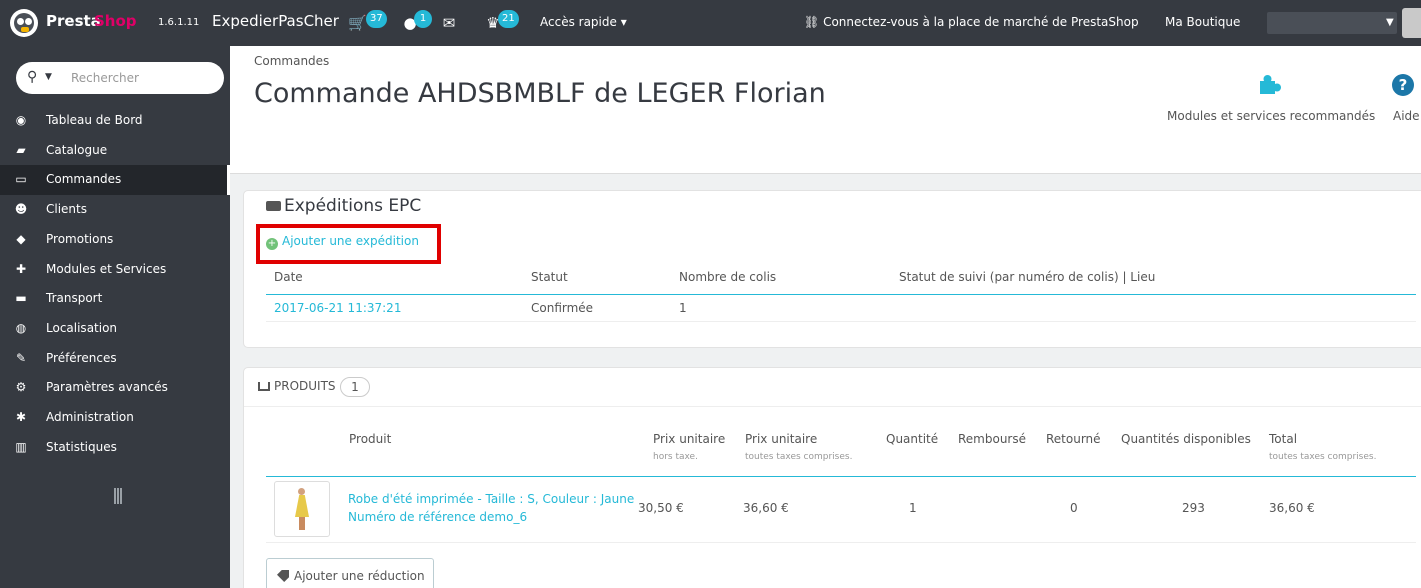 The image size is (1421, 588). I want to click on unit-price-ht: 30,50 €, so click(661, 508).